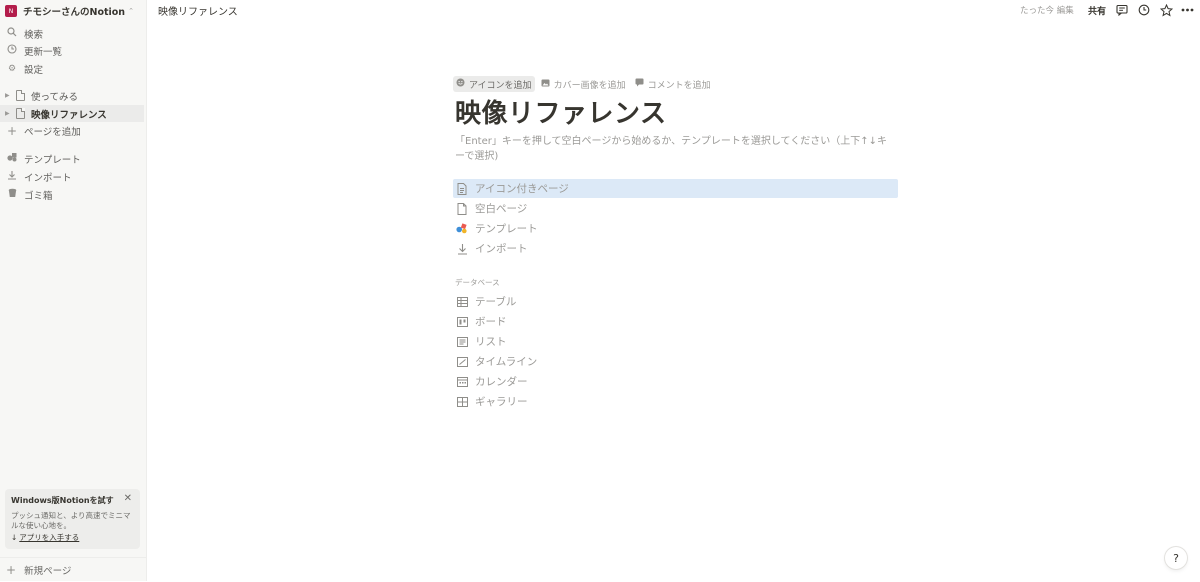 This screenshot has height=582, width=1200. What do you see at coordinates (462, 381) in the screenshot?
I see `calendar-icon` at bounding box center [462, 381].